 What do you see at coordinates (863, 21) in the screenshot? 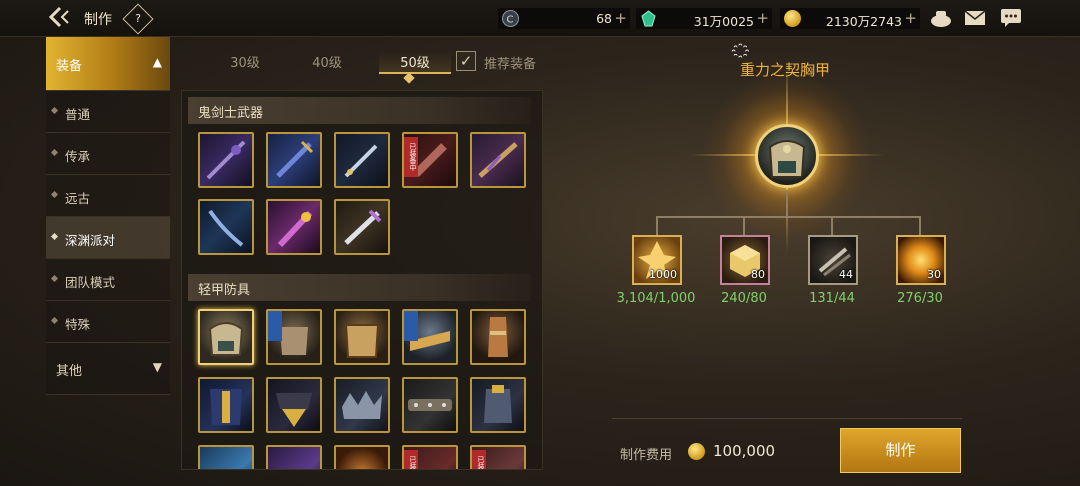
I see `currency-value: 2130万2743` at bounding box center [863, 21].